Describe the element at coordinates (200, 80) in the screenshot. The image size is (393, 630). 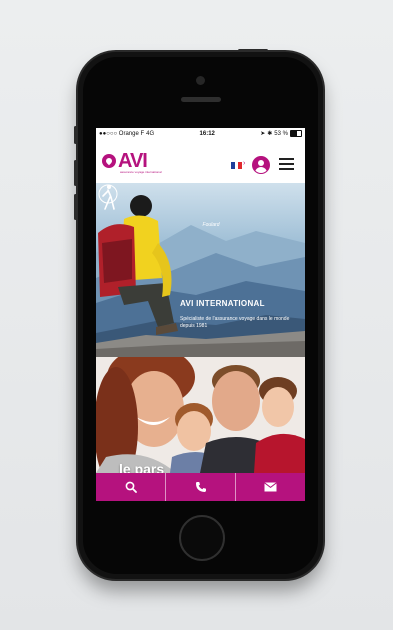
I see `front-camera` at that location.